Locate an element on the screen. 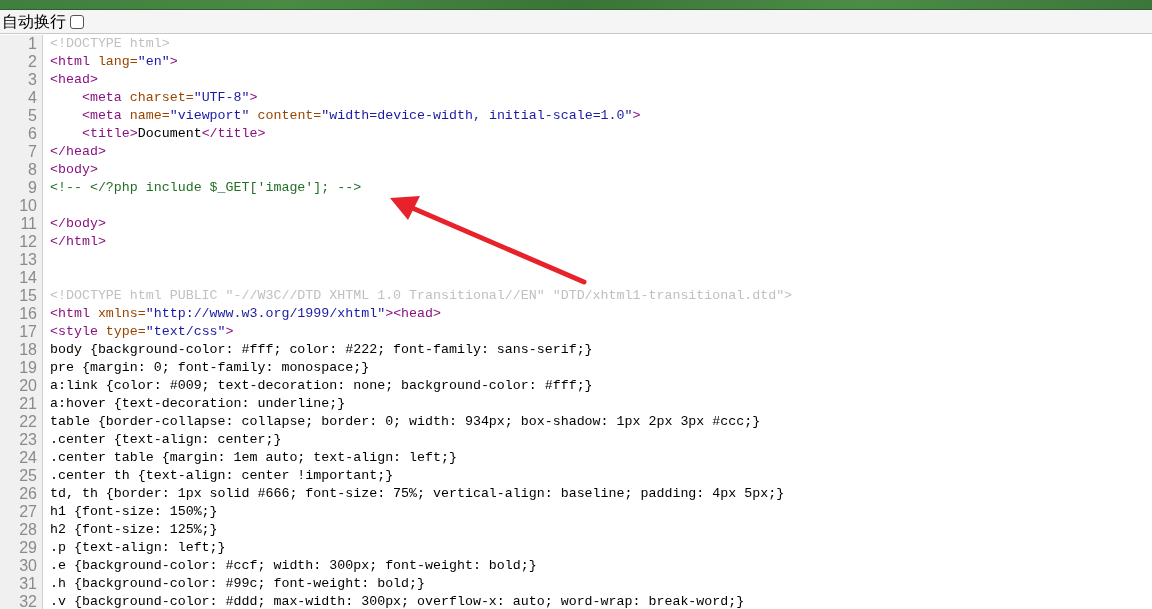 The width and height of the screenshot is (1152, 609). code-line: <title>Document</title> is located at coordinates (173, 134).